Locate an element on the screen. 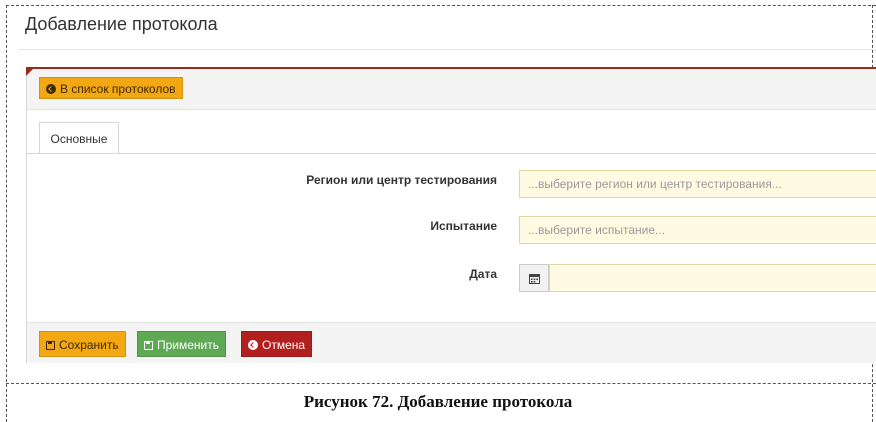 This screenshot has width=876, height=422. figure-caption: Рисунок 72. Добавление протокола is located at coordinates (438, 401).